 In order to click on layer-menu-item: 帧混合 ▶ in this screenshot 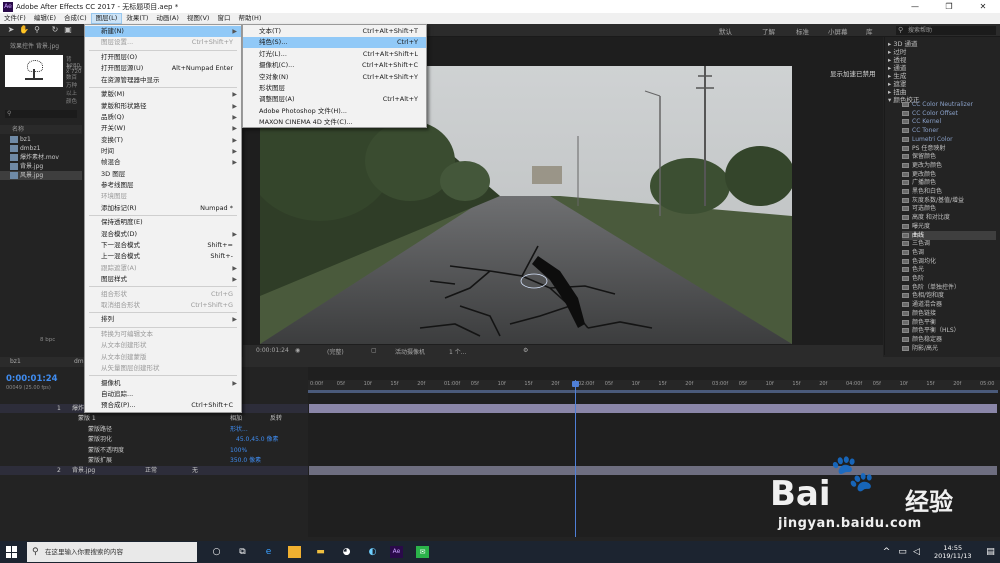, I will do `click(163, 162)`.